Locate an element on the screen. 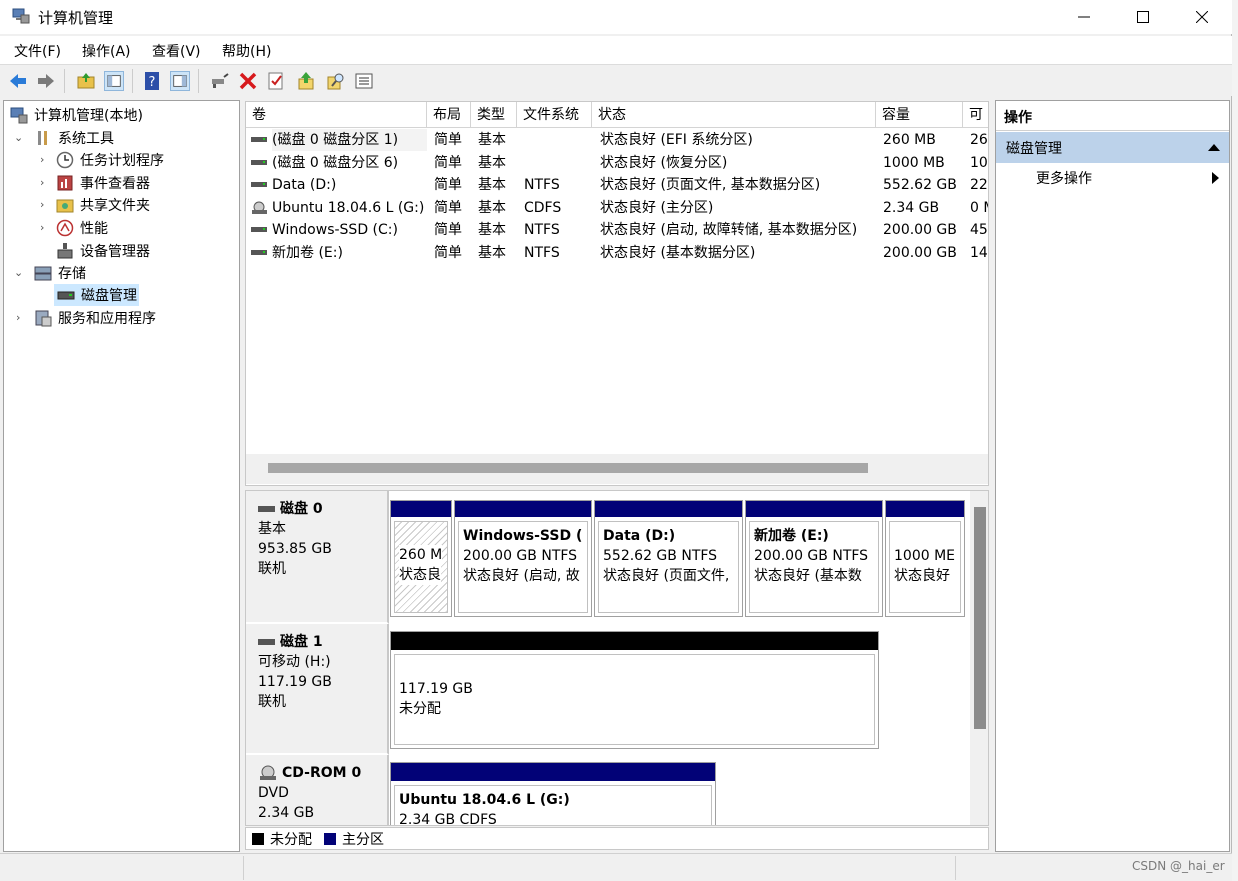 The width and height of the screenshot is (1238, 881). column-header-free: 可 is located at coordinates (975, 115).